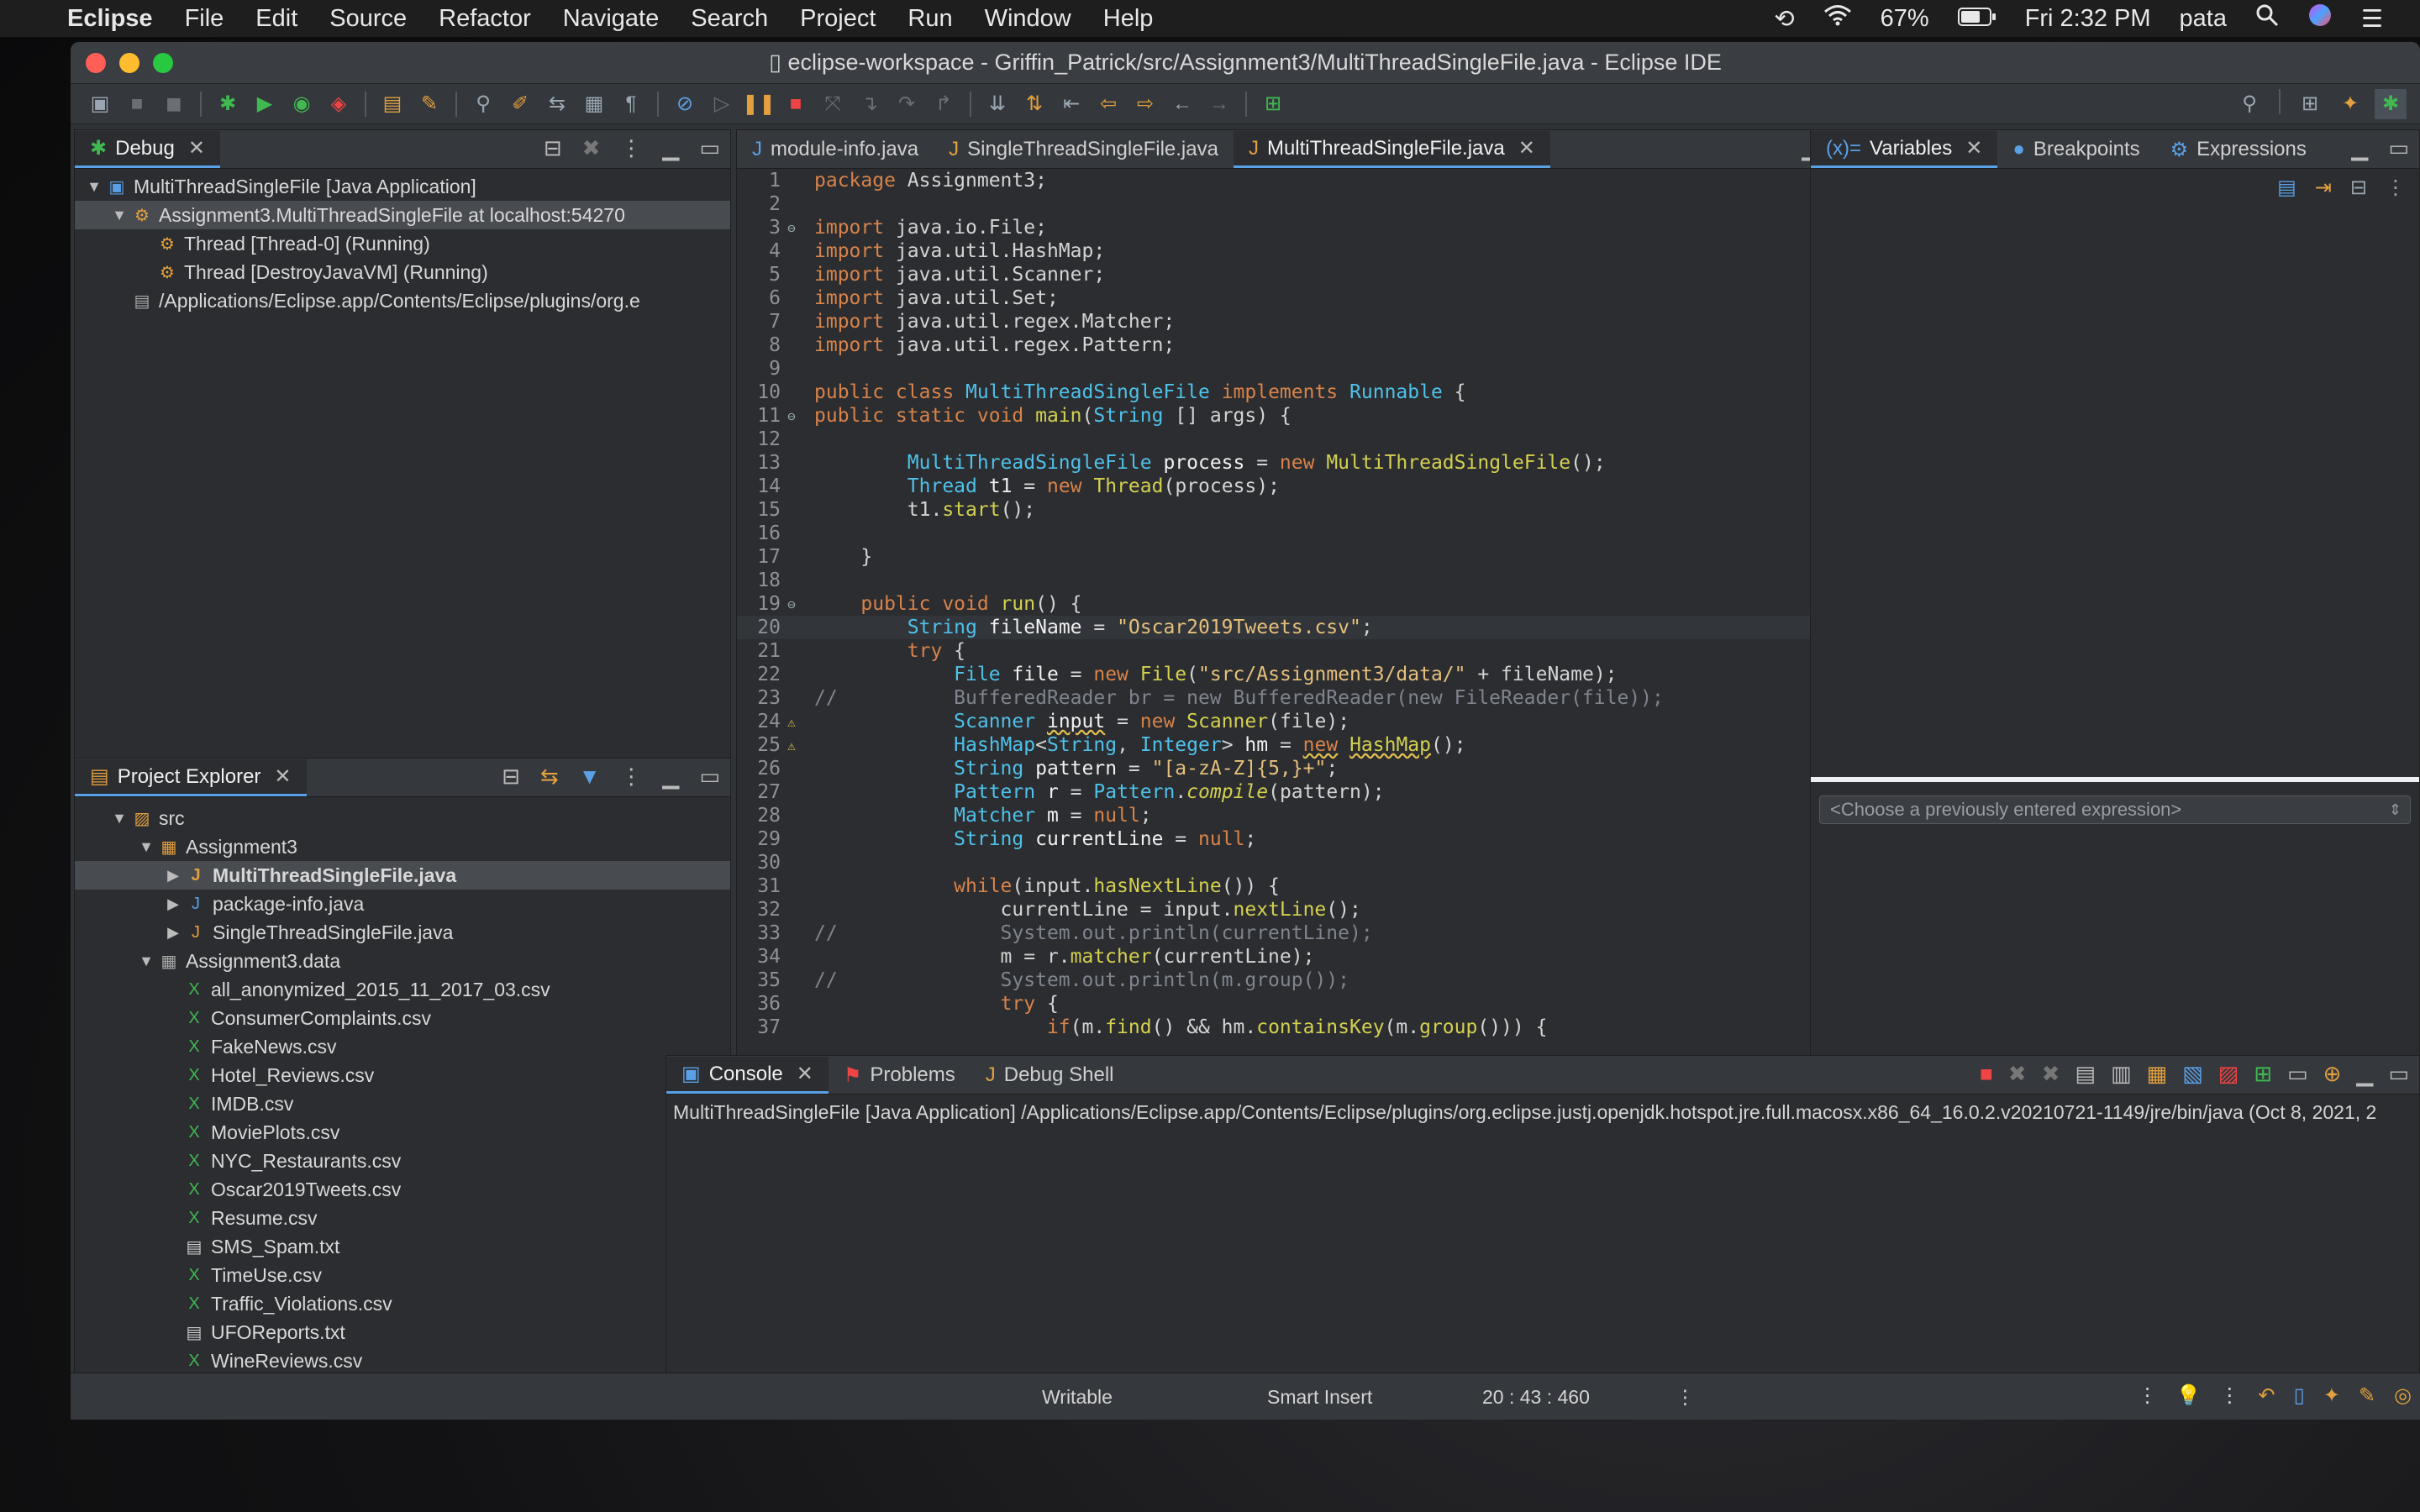  What do you see at coordinates (2403, 1395) in the screenshot?
I see `whats-new-icon: ◎` at bounding box center [2403, 1395].